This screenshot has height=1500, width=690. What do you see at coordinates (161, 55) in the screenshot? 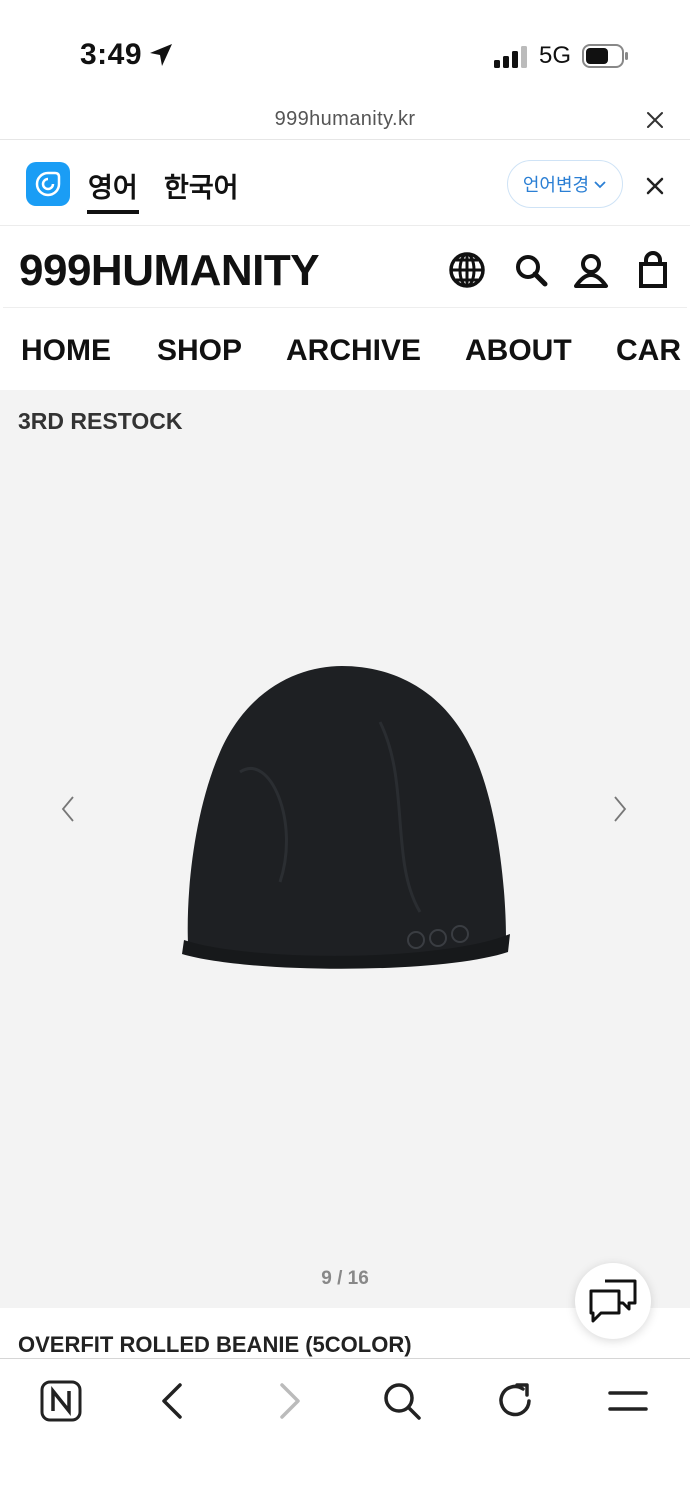
I see `location-arrow-icon` at bounding box center [161, 55].